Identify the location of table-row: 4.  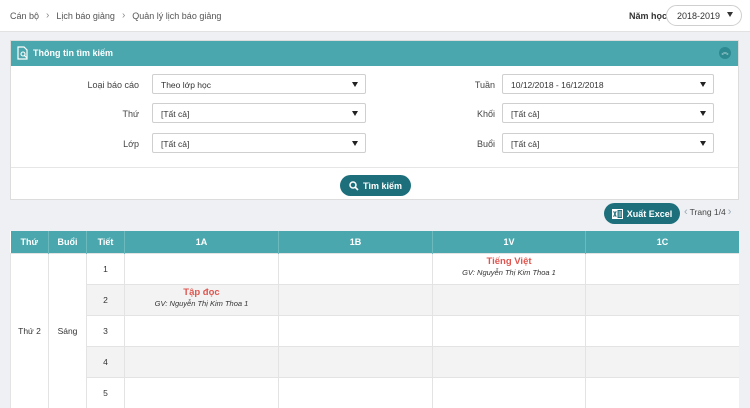
(375, 361).